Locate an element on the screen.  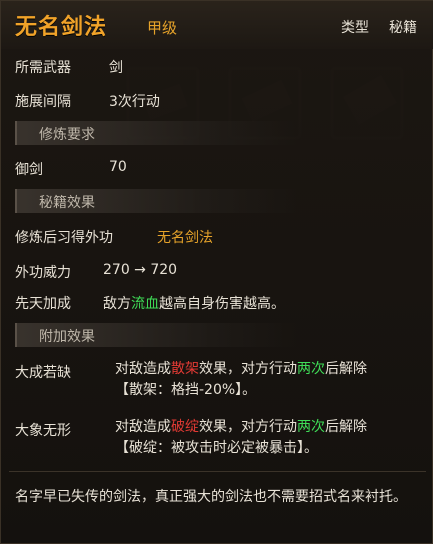
power-label: 外功威力 is located at coordinates (43, 273).